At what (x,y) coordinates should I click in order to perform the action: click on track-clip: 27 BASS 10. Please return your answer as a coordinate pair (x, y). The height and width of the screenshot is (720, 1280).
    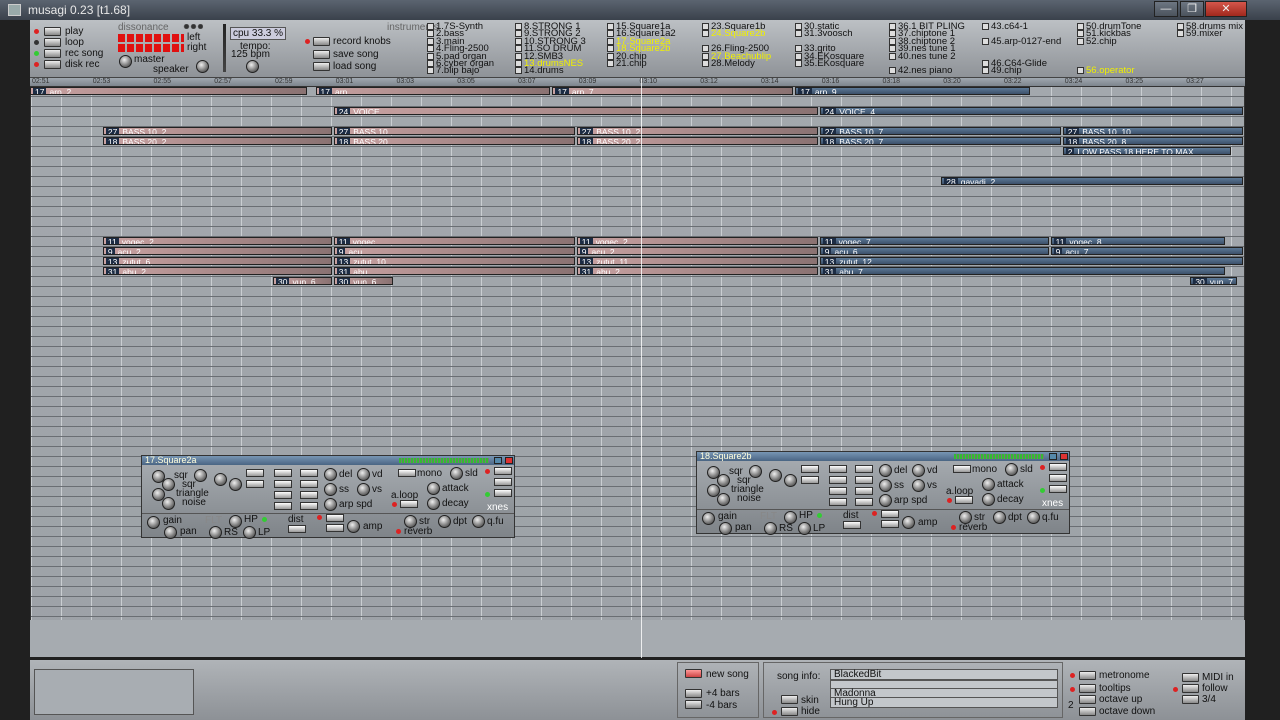
    Looking at the image, I should click on (454, 131).